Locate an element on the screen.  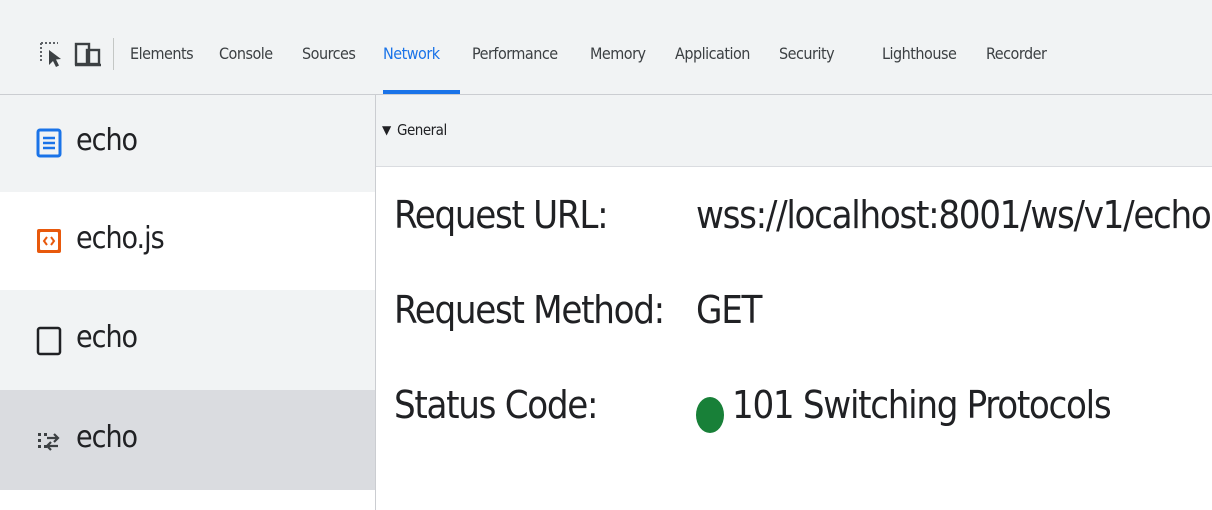
device-toolbar-icon is located at coordinates (88, 54).